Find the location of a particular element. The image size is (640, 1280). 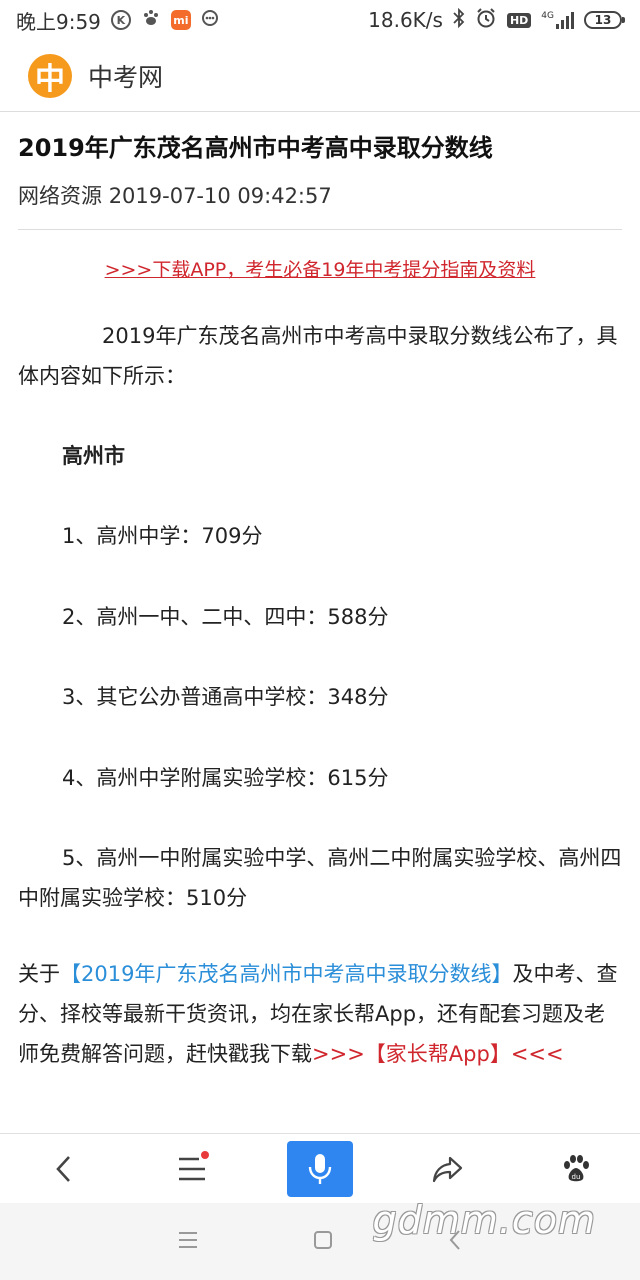

browser-toolbar: du is located at coordinates (320, 1168).